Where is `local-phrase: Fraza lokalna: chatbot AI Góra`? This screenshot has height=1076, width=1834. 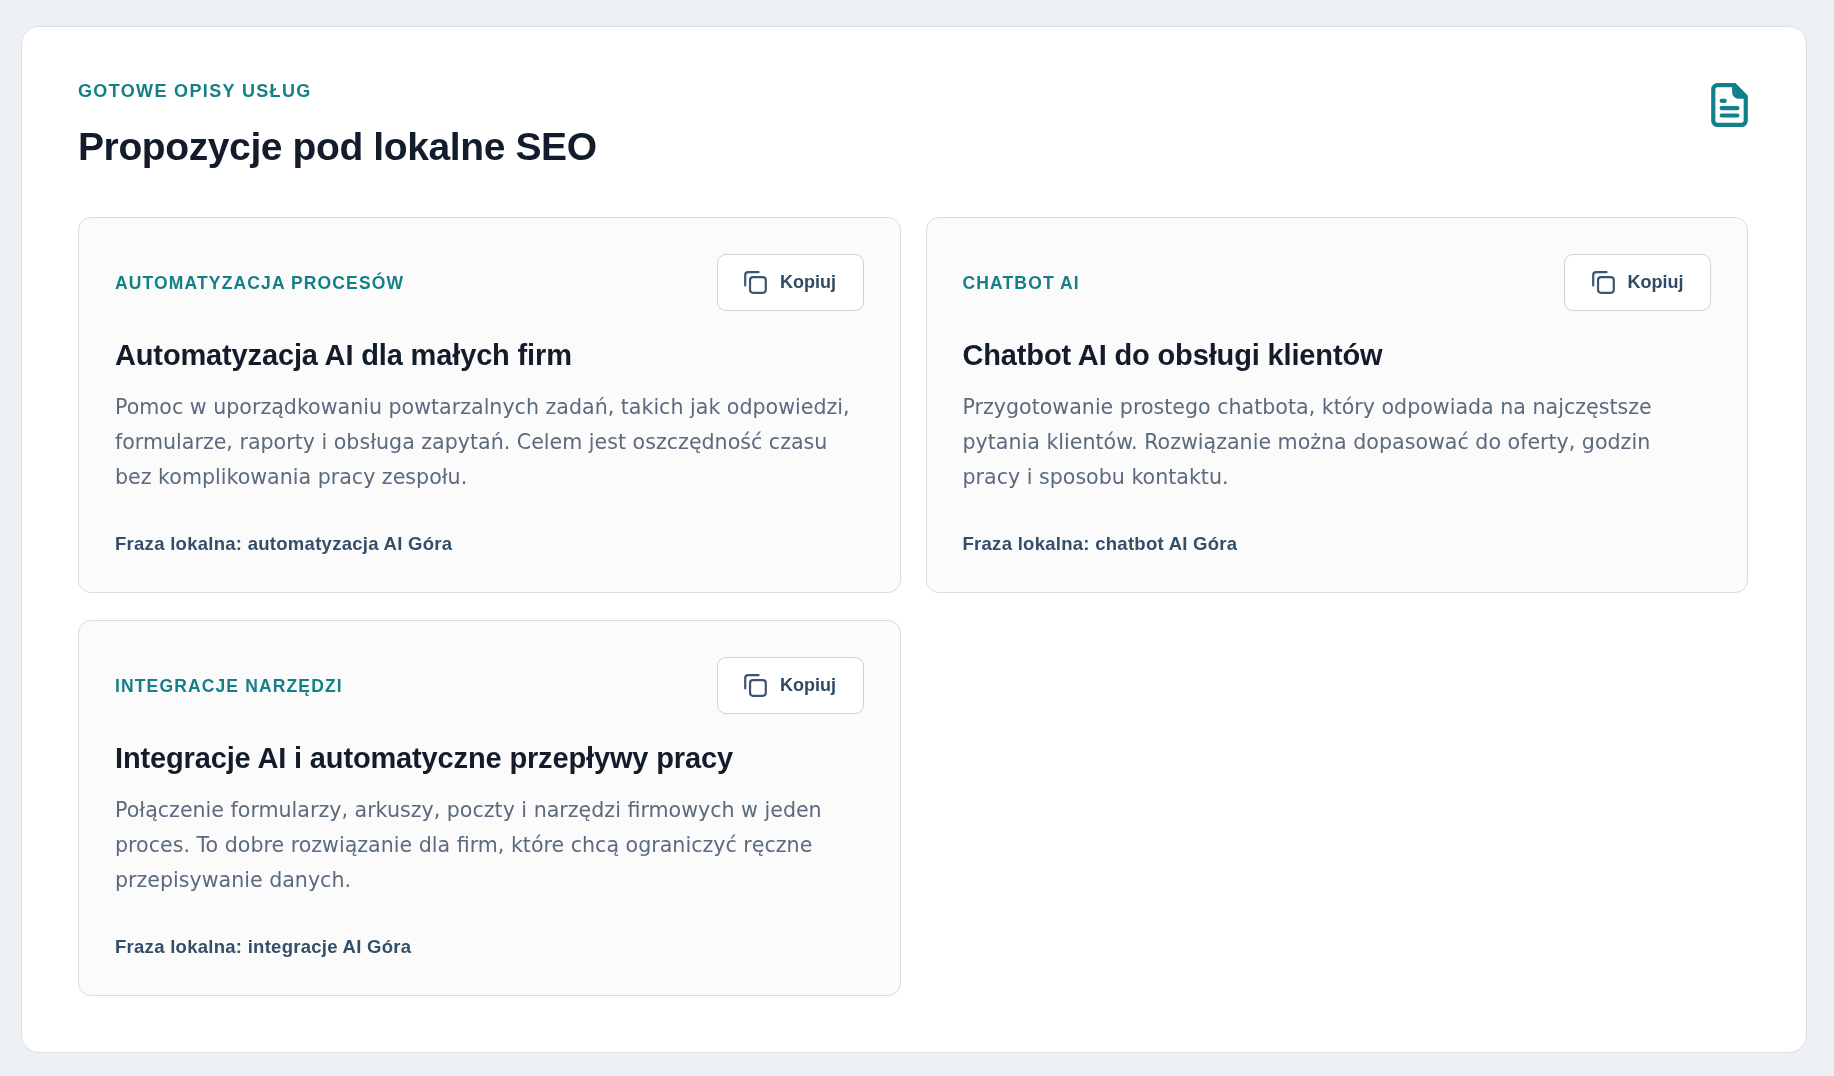 local-phrase: Fraza lokalna: chatbot AI Góra is located at coordinates (1100, 544).